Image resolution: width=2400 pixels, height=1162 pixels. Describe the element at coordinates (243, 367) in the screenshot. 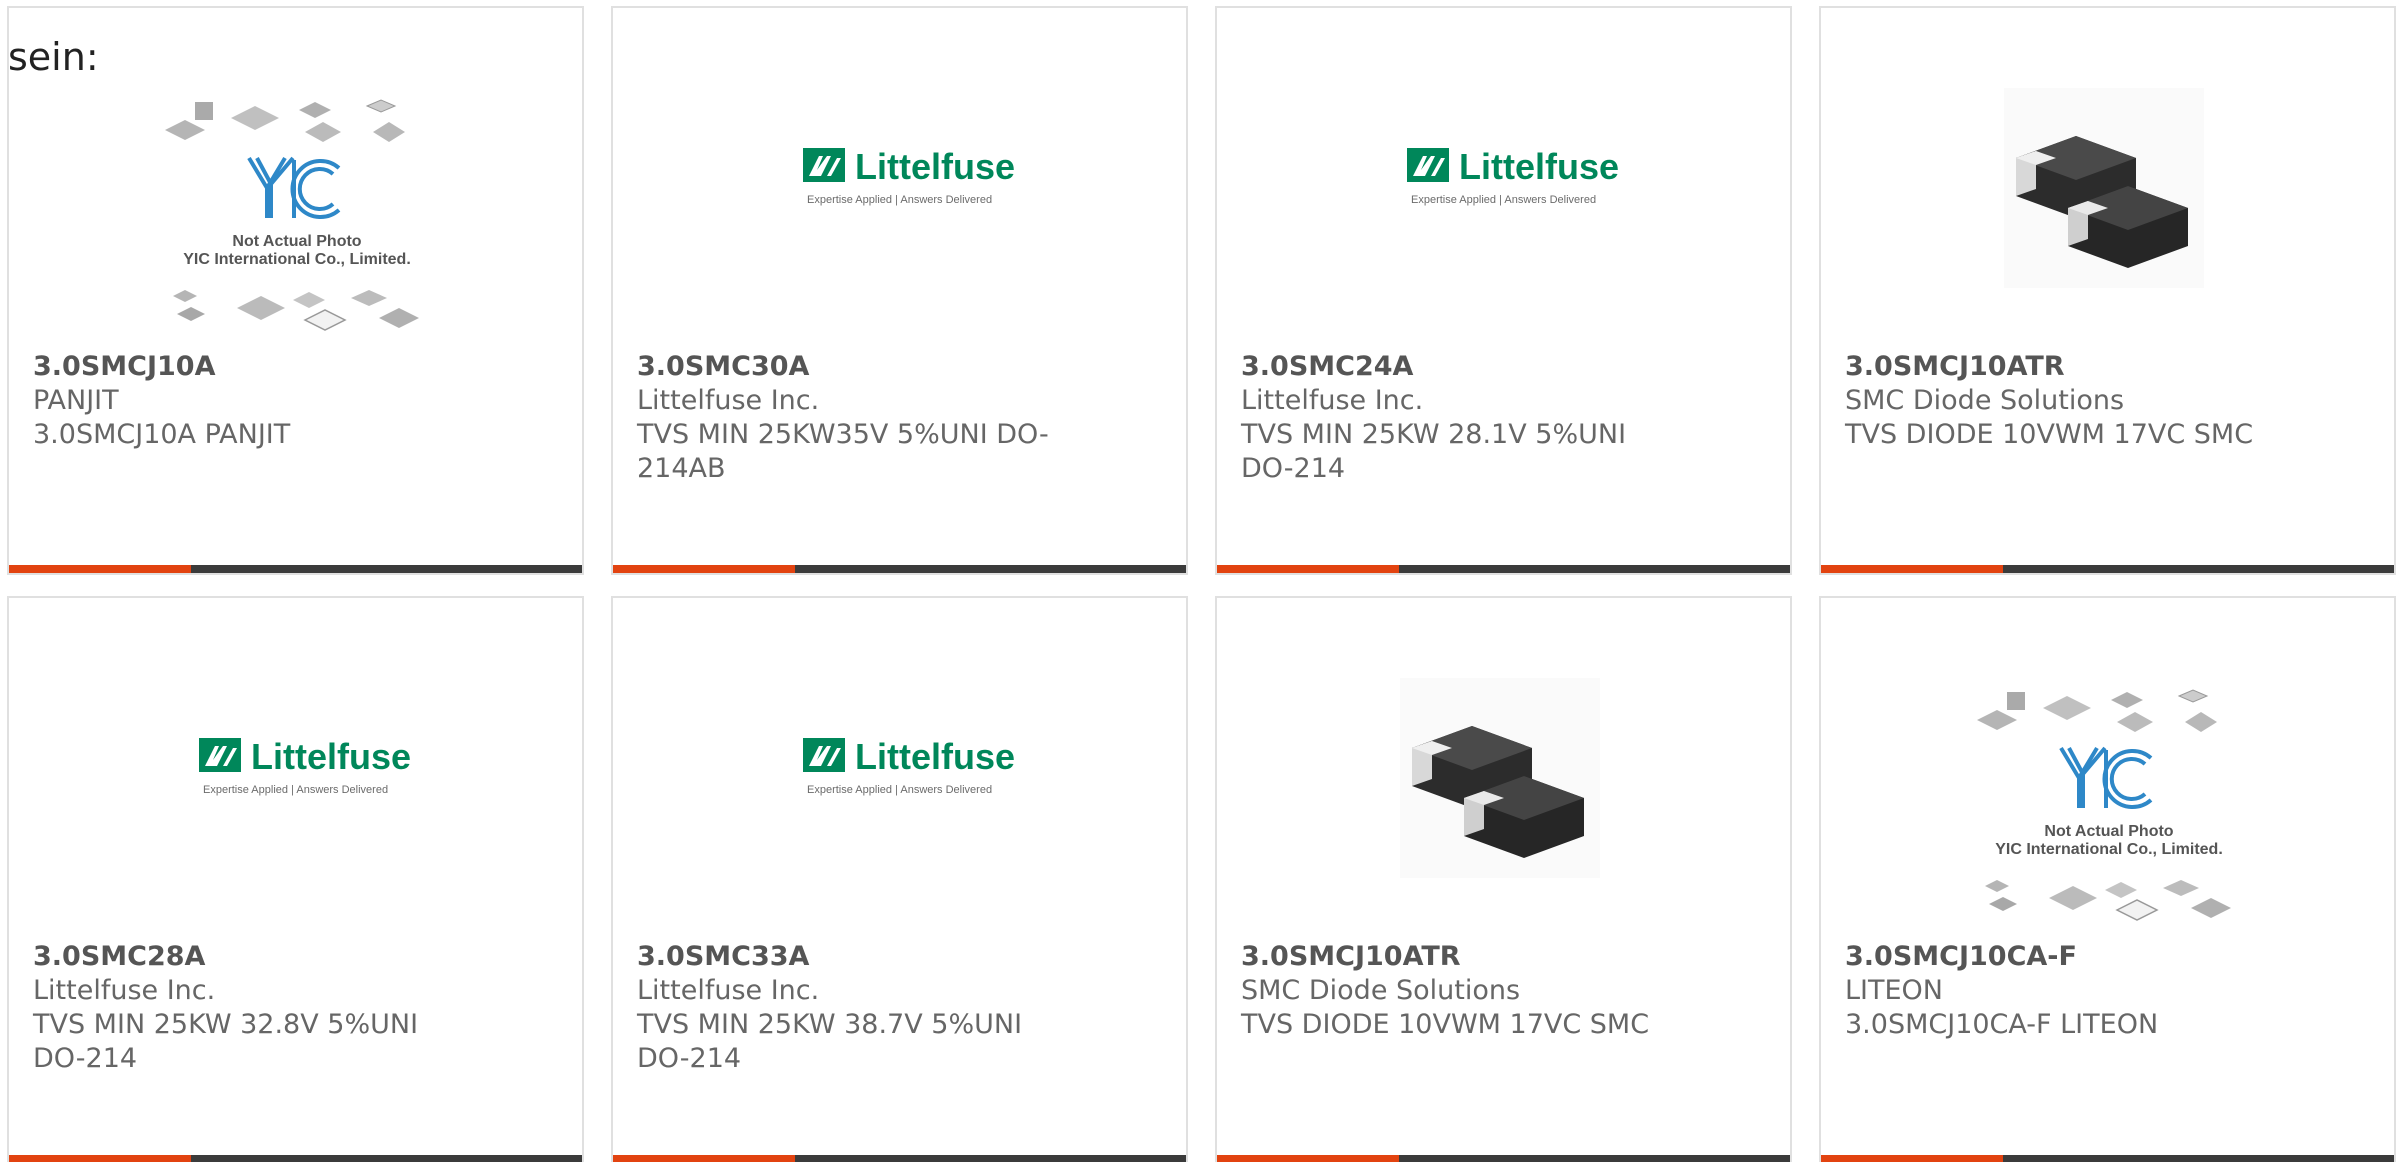

I see `part-number-link: 3.0SMCJ10A` at that location.